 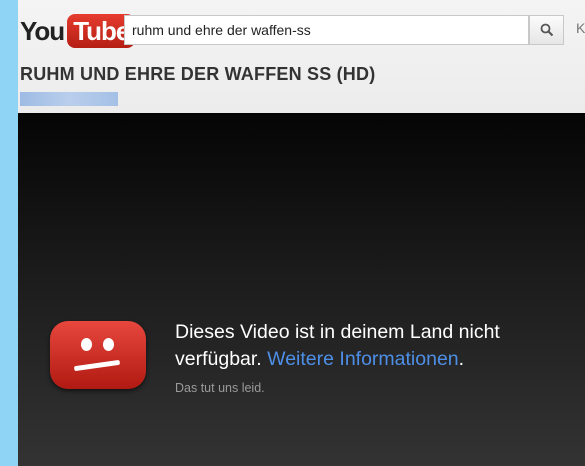 I want to click on youtube-logo: You Tube, so click(x=78, y=31).